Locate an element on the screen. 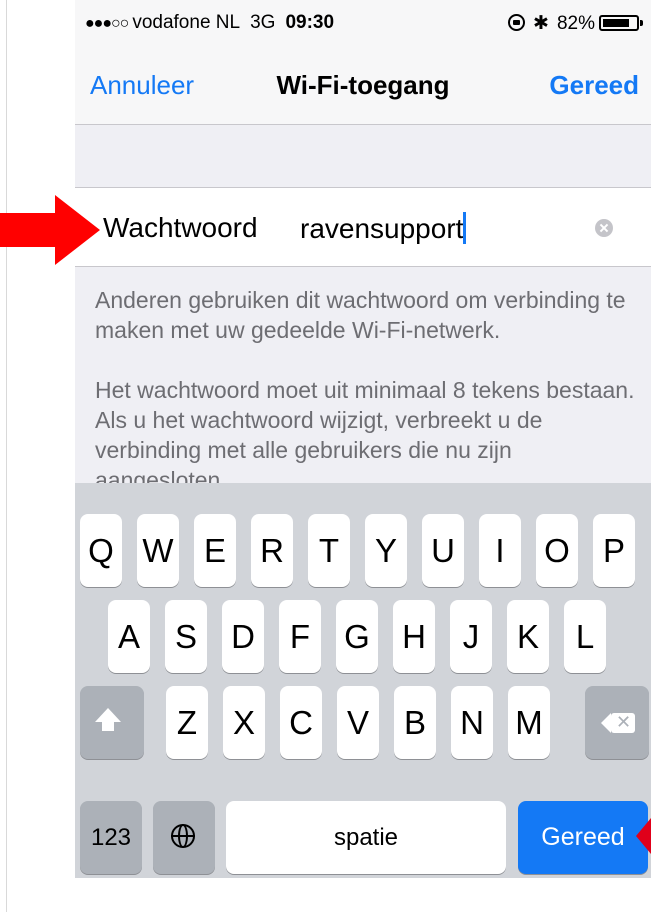  key-p: P is located at coordinates (614, 550).